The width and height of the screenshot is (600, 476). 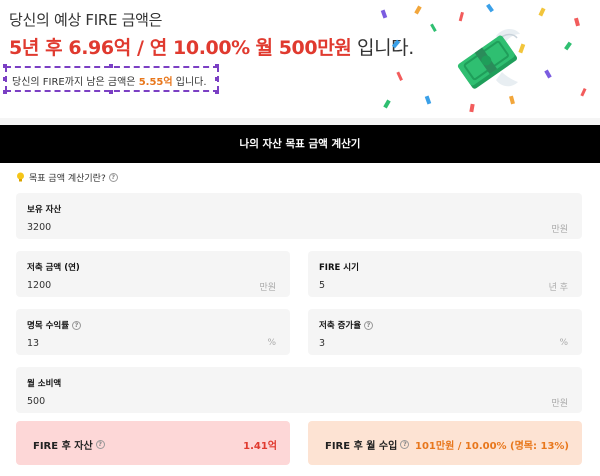 I want to click on fire-time-unit: 년 후, so click(x=558, y=288).